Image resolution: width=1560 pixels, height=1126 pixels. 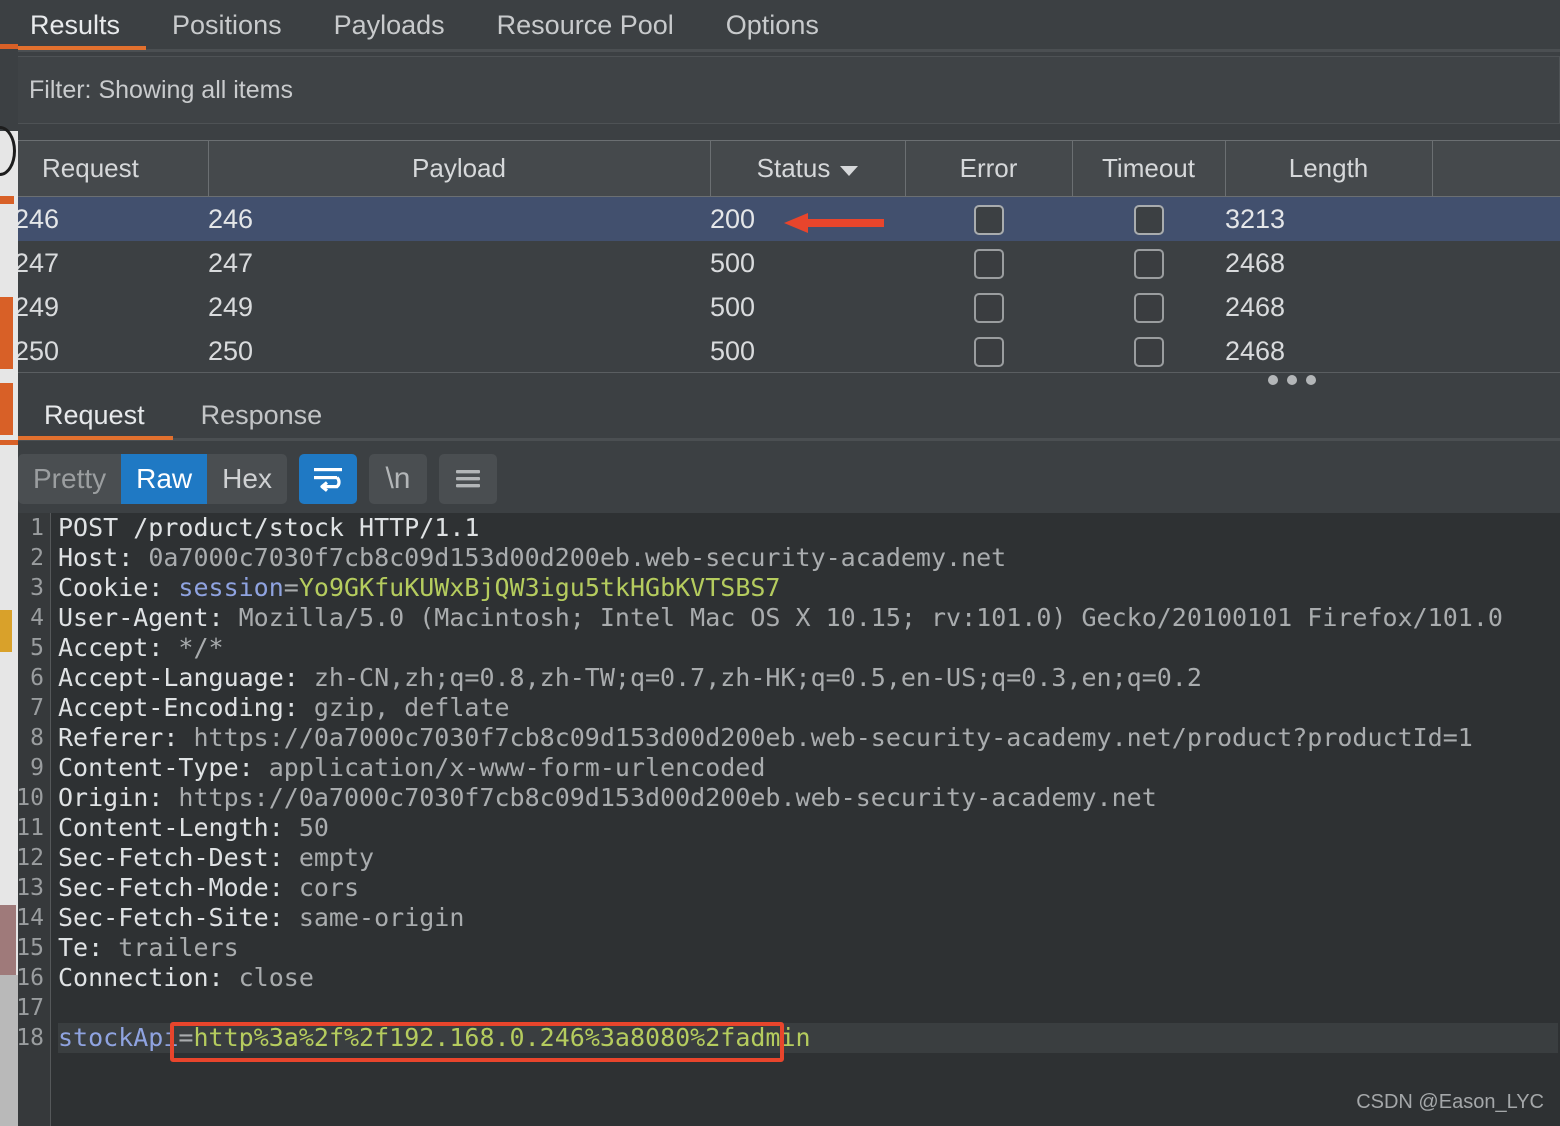 I want to click on column-header-payload: Payload, so click(x=459, y=168).